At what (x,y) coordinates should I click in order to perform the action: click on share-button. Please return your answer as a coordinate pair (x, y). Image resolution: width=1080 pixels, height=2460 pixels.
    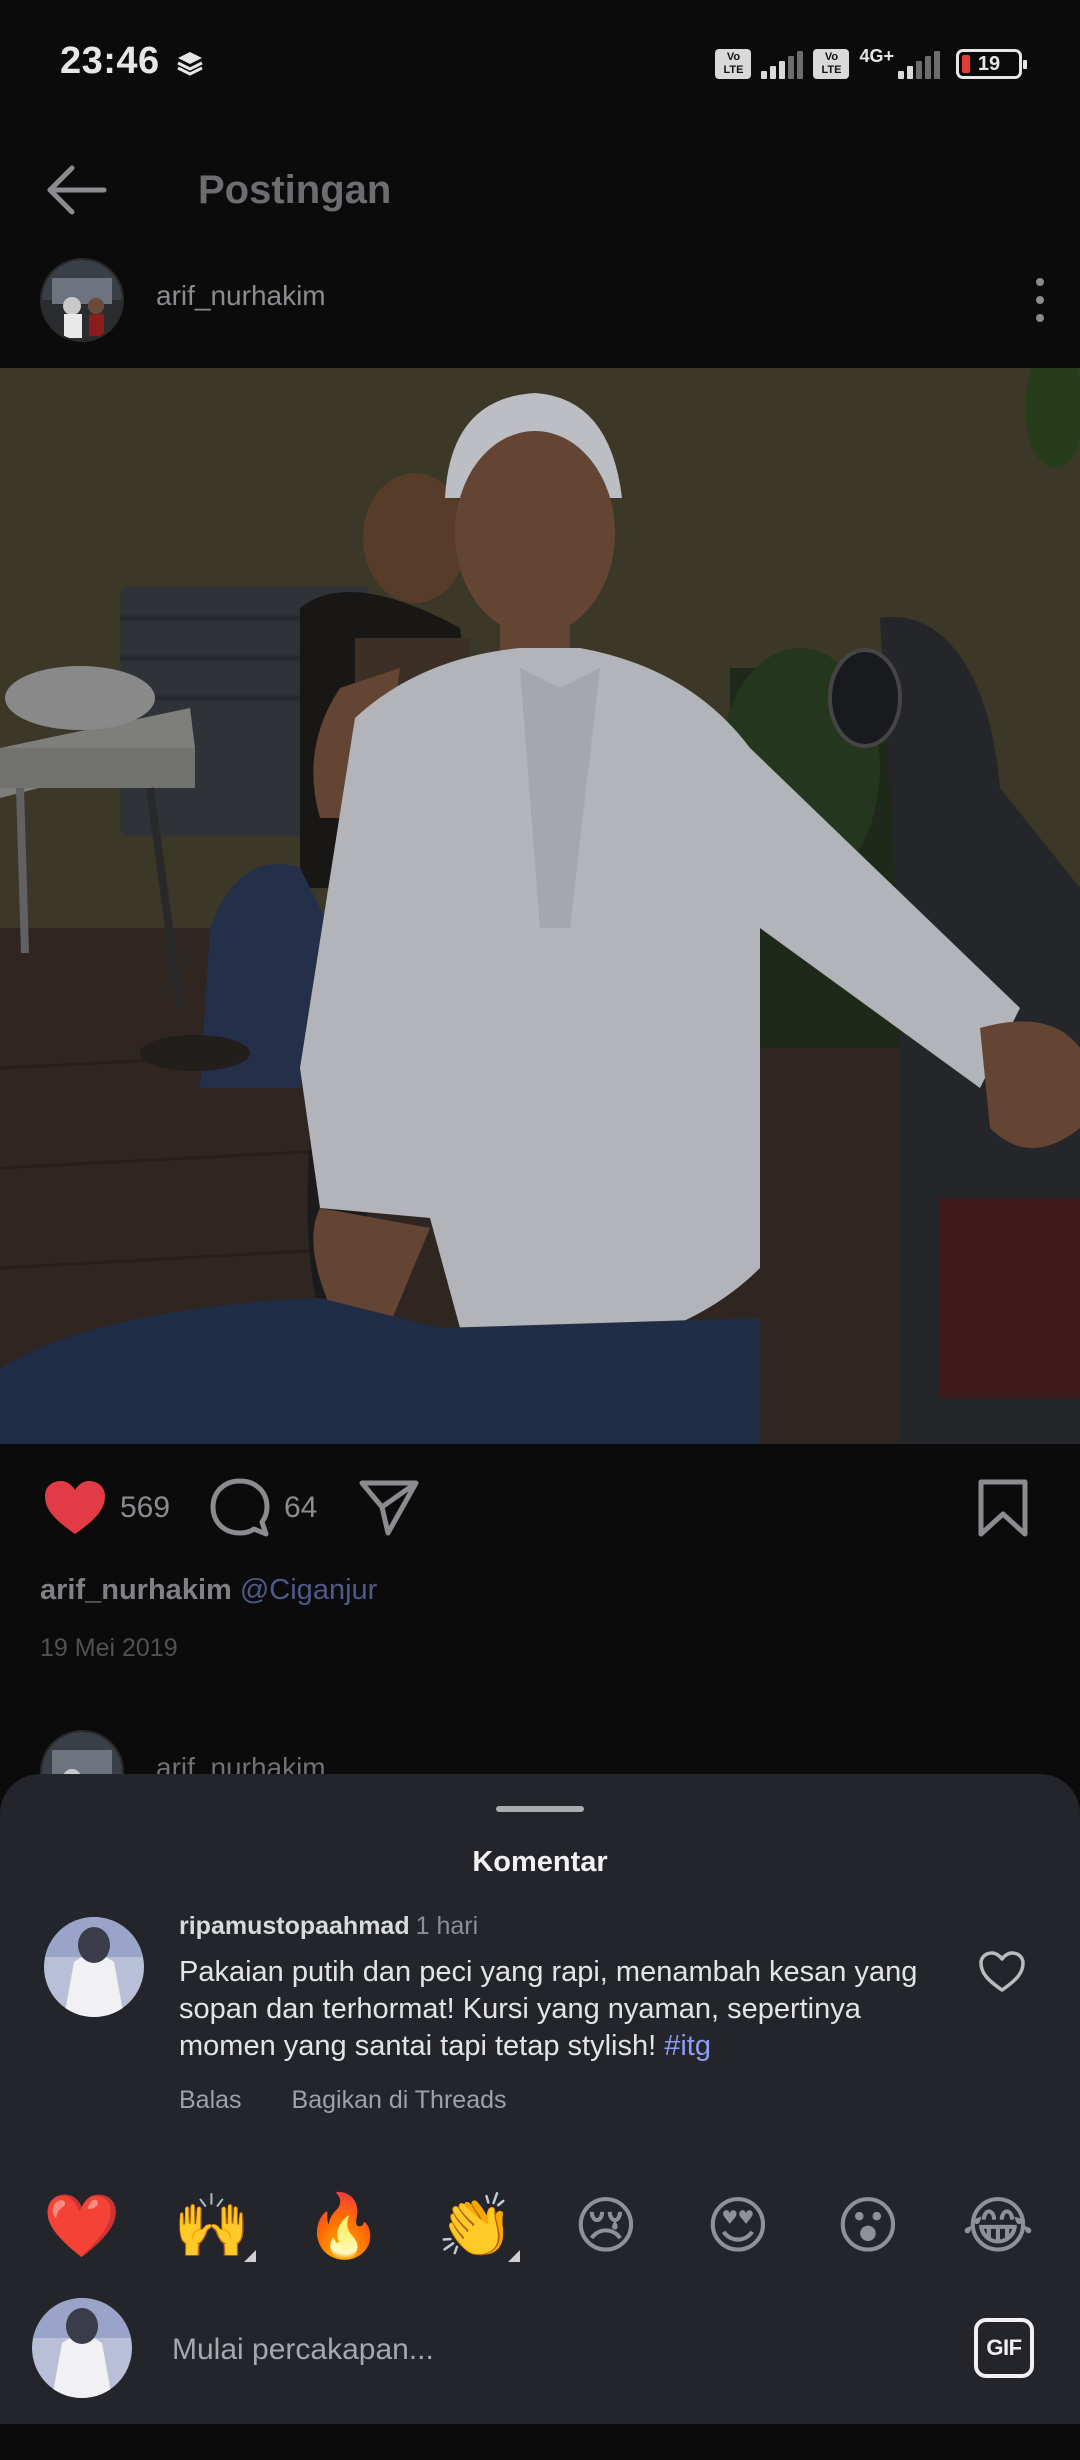
    Looking at the image, I should click on (389, 1508).